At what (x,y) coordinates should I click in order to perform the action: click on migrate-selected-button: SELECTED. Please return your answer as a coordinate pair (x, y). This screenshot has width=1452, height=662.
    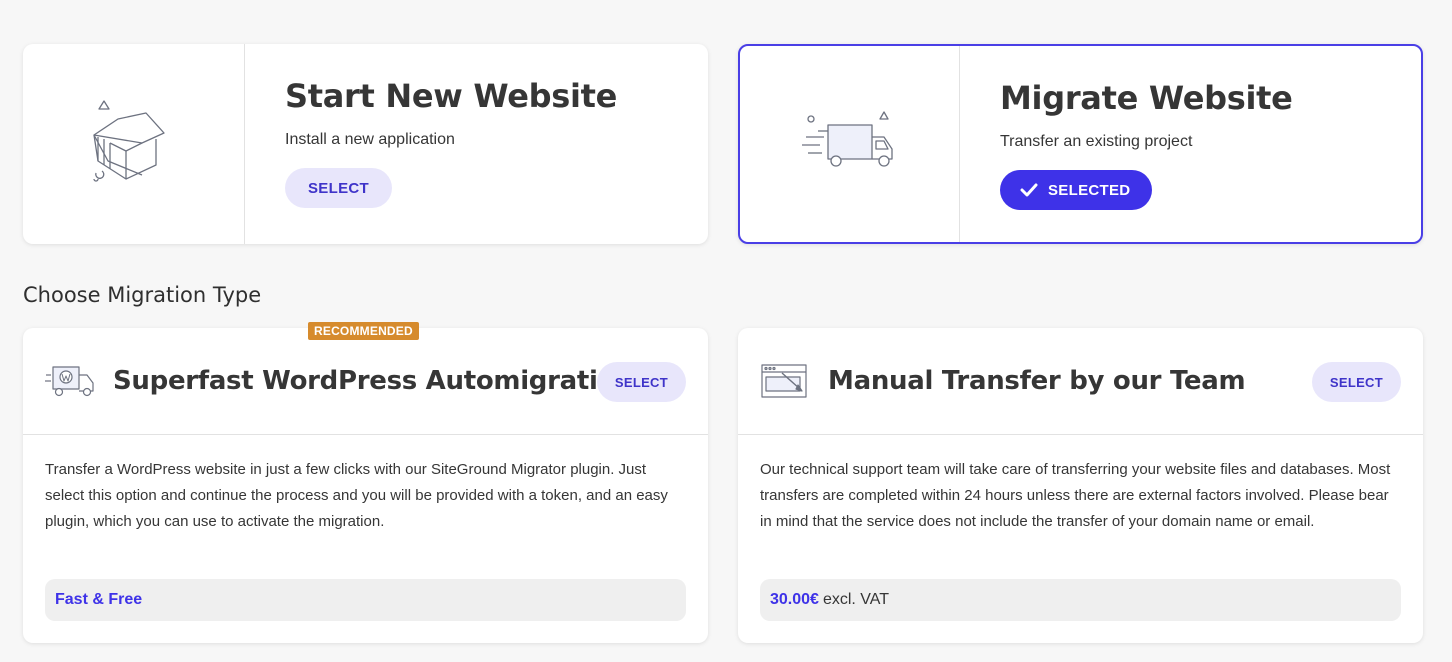
    Looking at the image, I should click on (1076, 190).